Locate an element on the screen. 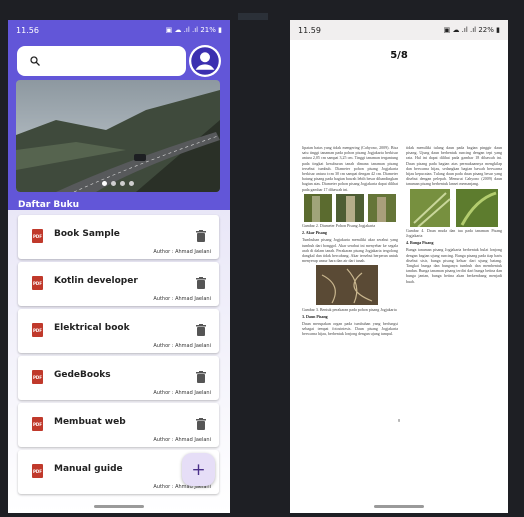 This screenshot has height=517, width=524. carousel-banner is located at coordinates (118, 136).